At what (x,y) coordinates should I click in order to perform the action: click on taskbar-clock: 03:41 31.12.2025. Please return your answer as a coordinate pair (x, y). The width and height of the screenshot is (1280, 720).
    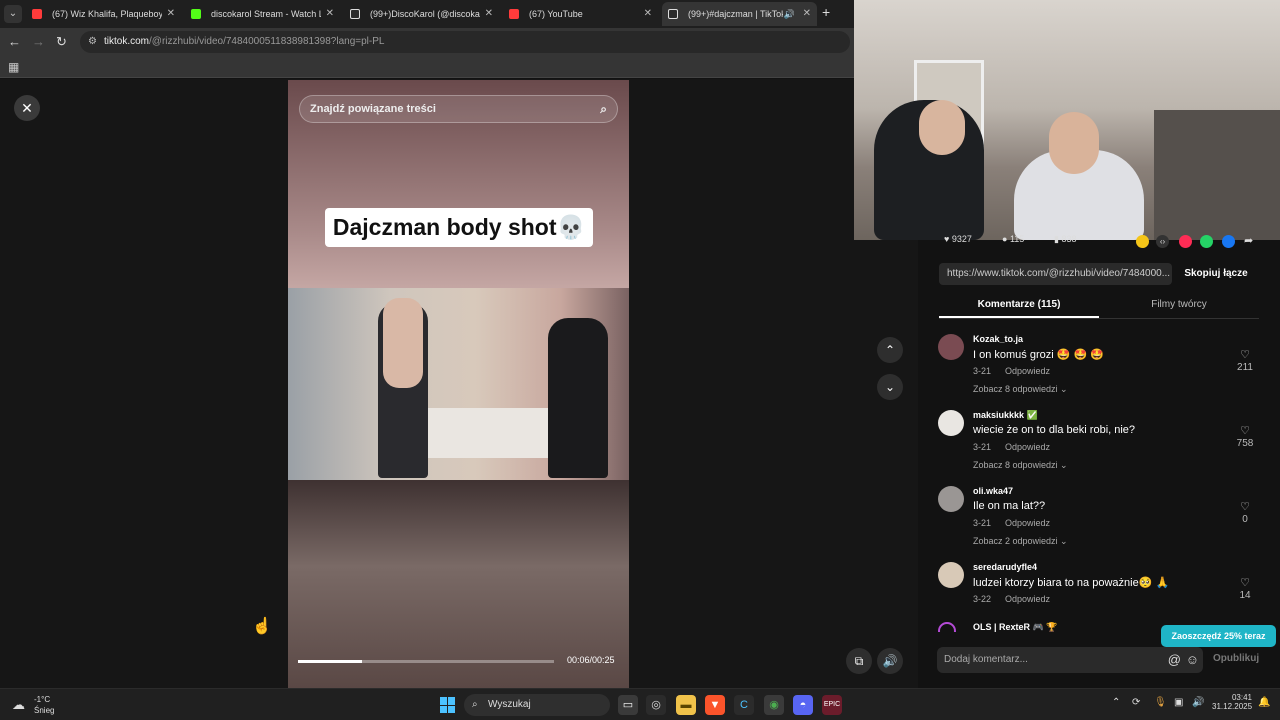
    Looking at the image, I should click on (1232, 702).